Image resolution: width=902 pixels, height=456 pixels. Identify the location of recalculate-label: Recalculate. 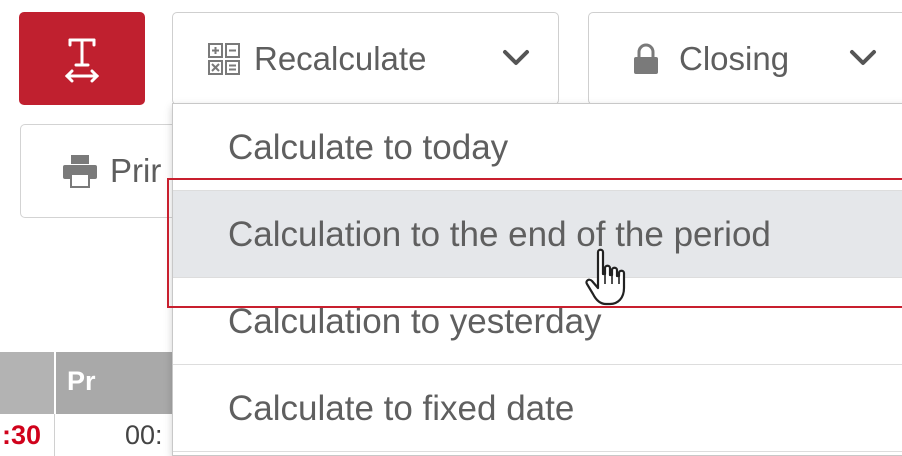
(340, 58).